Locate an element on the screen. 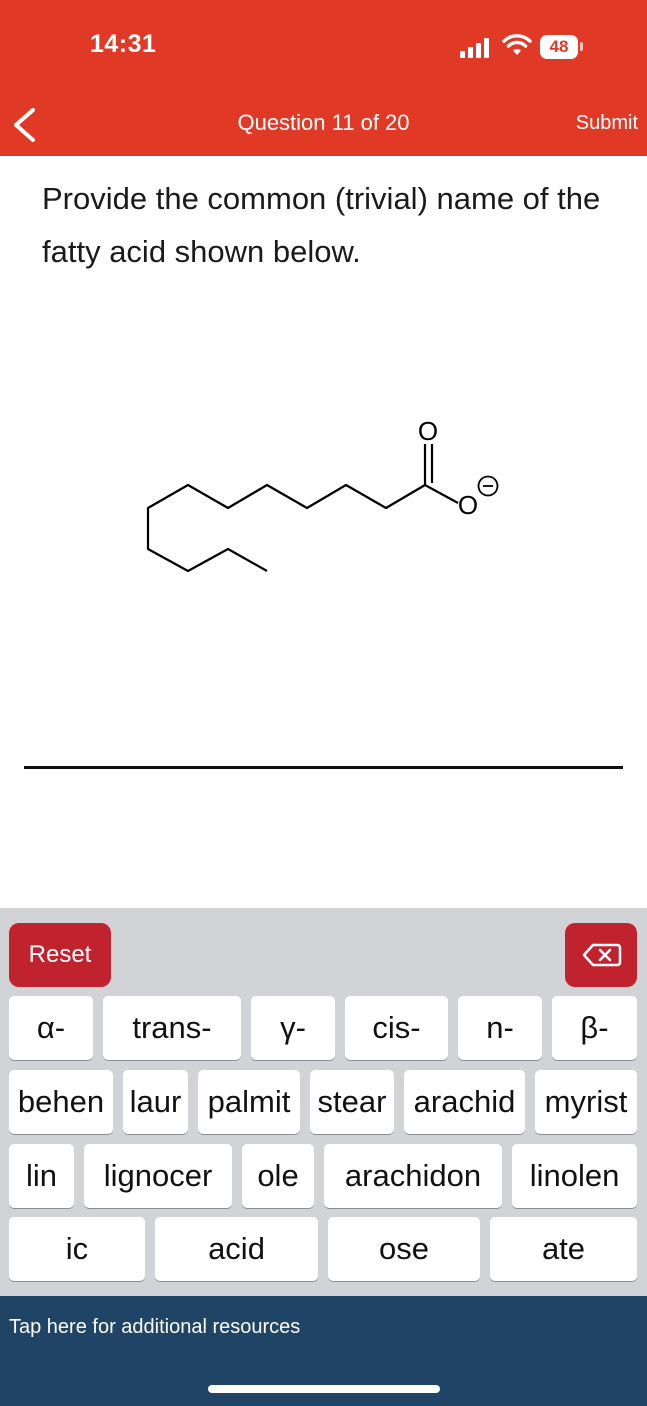  key-ate: ate is located at coordinates (563, 1249).